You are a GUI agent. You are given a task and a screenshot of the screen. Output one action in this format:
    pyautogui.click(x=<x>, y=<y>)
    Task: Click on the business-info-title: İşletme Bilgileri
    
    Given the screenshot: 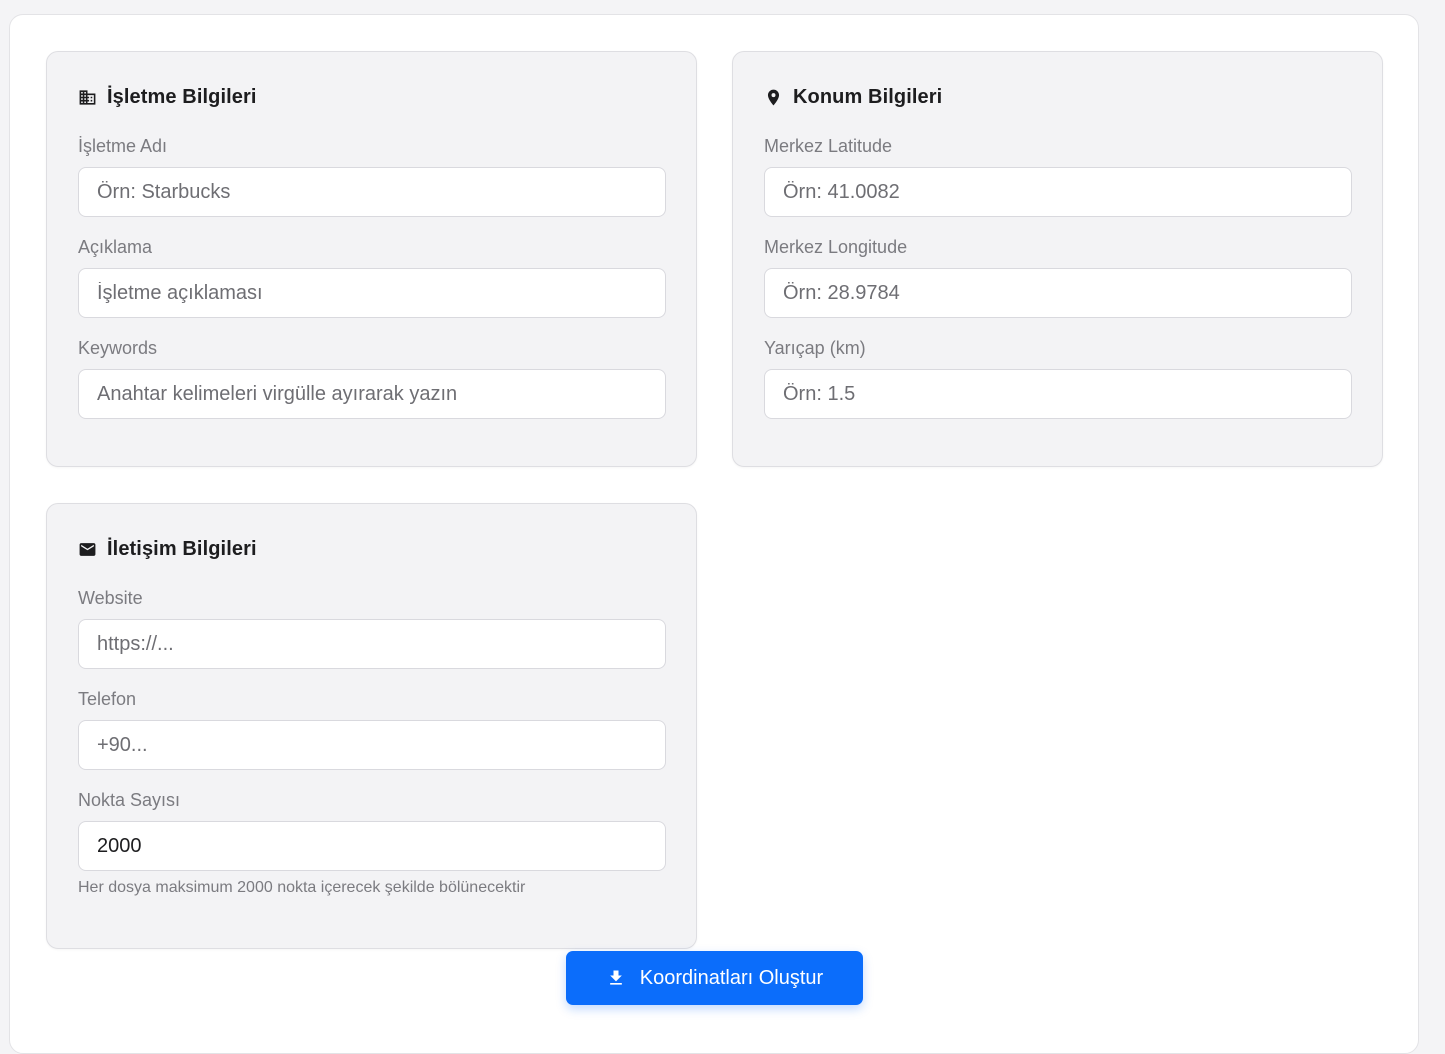 What is the action you would take?
    pyautogui.click(x=182, y=96)
    